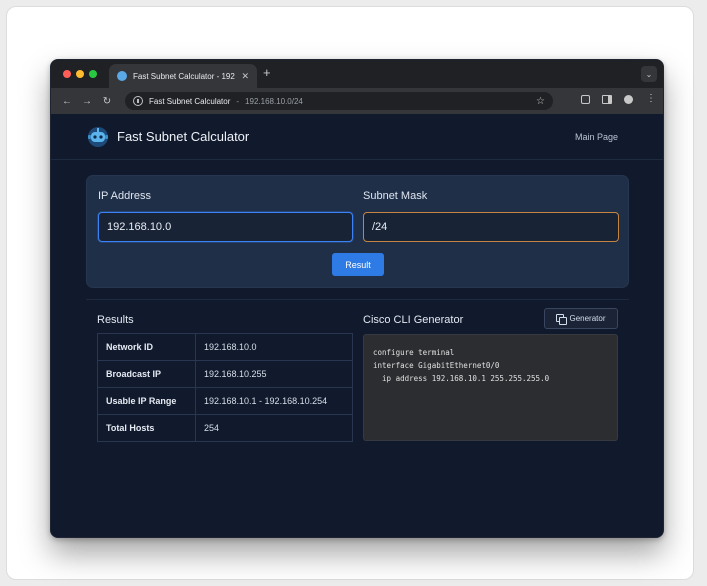 This screenshot has width=707, height=586. Describe the element at coordinates (357, 74) in the screenshot. I see `tab-strip: Fast Subnet Calculator - 192. ✕ + ⌄` at that location.